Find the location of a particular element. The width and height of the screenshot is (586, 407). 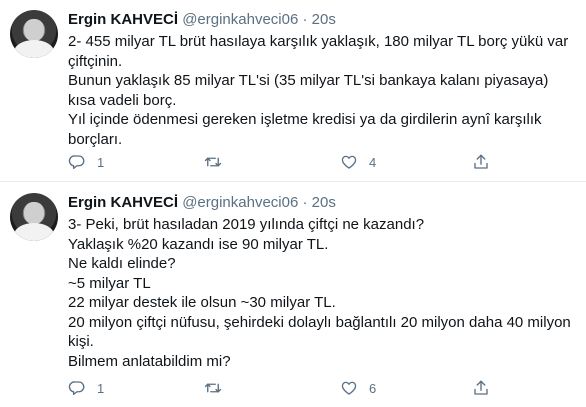

tweet-actions: 1 6 is located at coordinates (308, 388).